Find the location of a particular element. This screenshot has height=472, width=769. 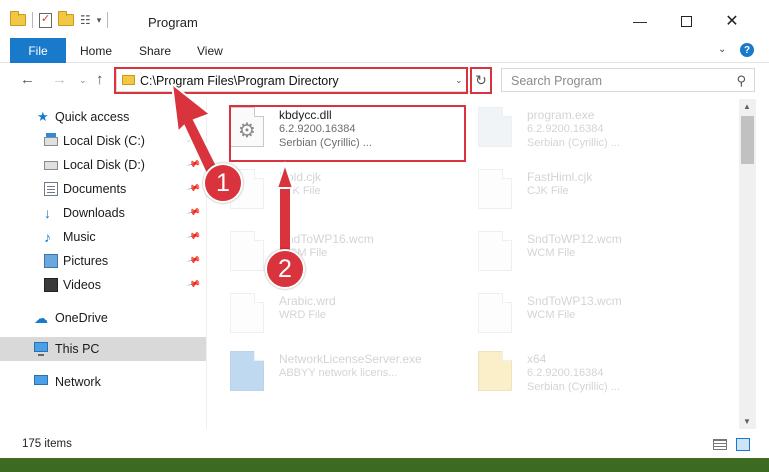

callout-step-one: 1 is located at coordinates (223, 183).